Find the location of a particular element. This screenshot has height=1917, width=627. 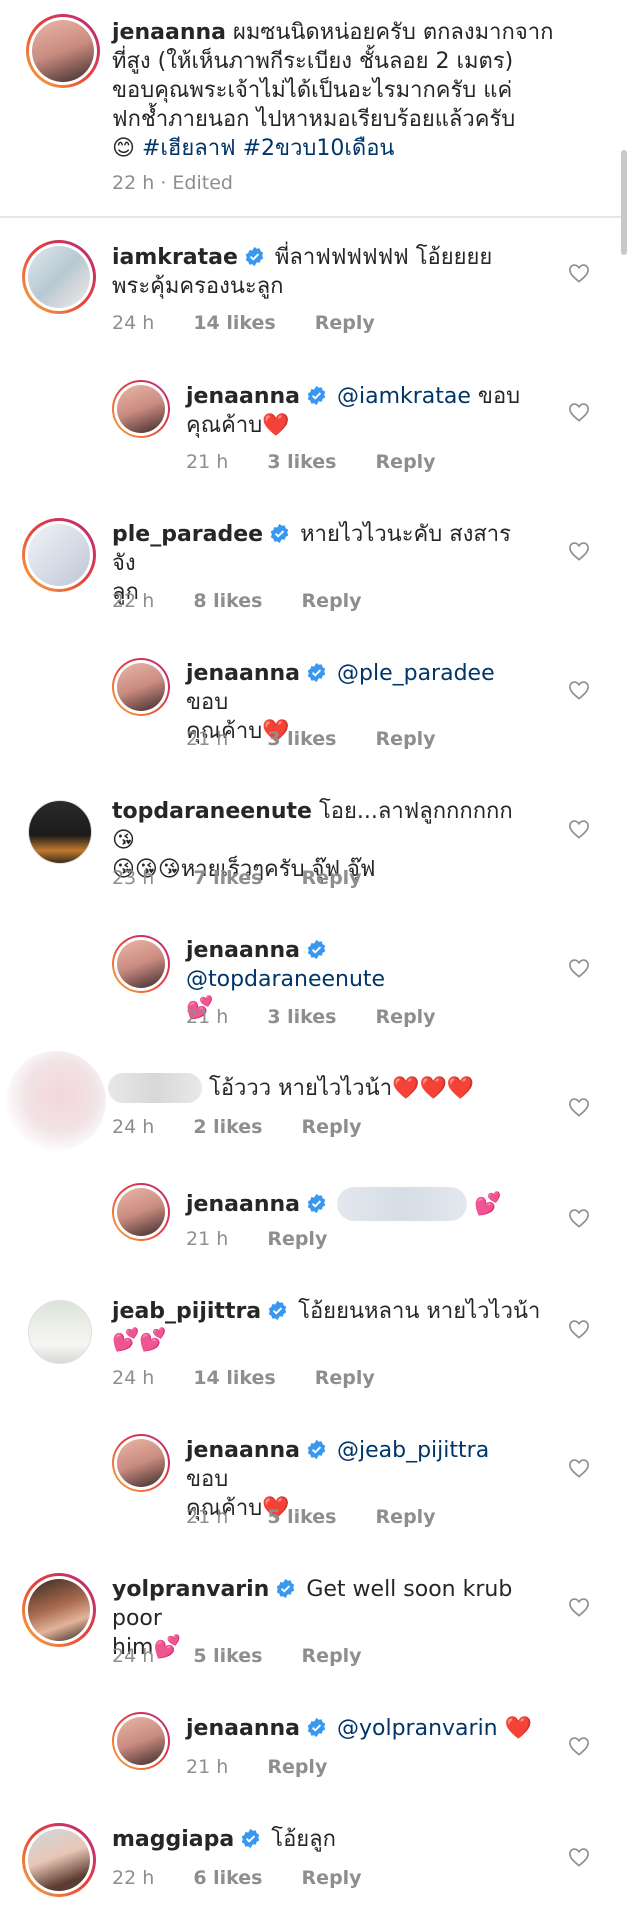

comment-username: topdaraneenute is located at coordinates (212, 811).